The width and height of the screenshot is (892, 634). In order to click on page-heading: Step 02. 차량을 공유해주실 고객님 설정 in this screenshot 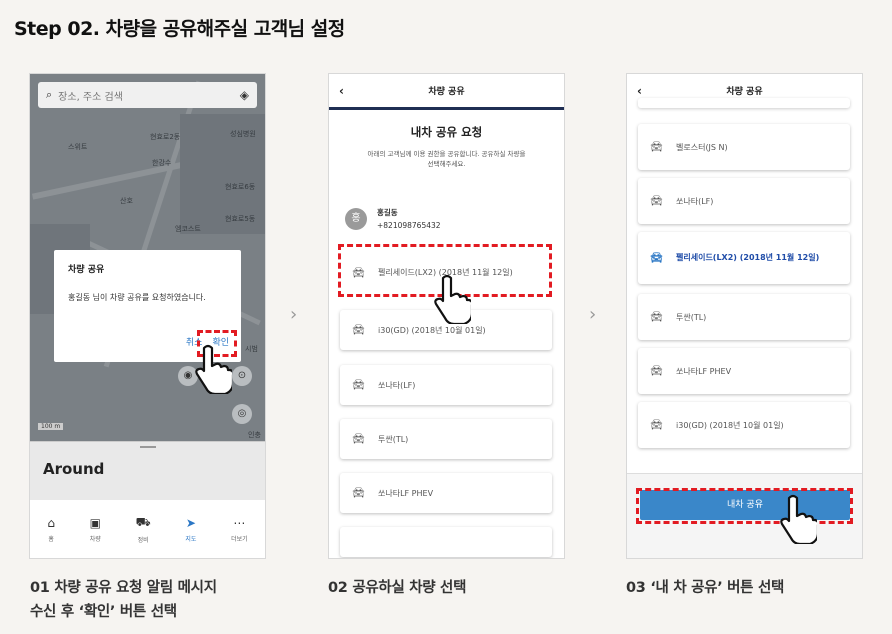, I will do `click(179, 29)`.